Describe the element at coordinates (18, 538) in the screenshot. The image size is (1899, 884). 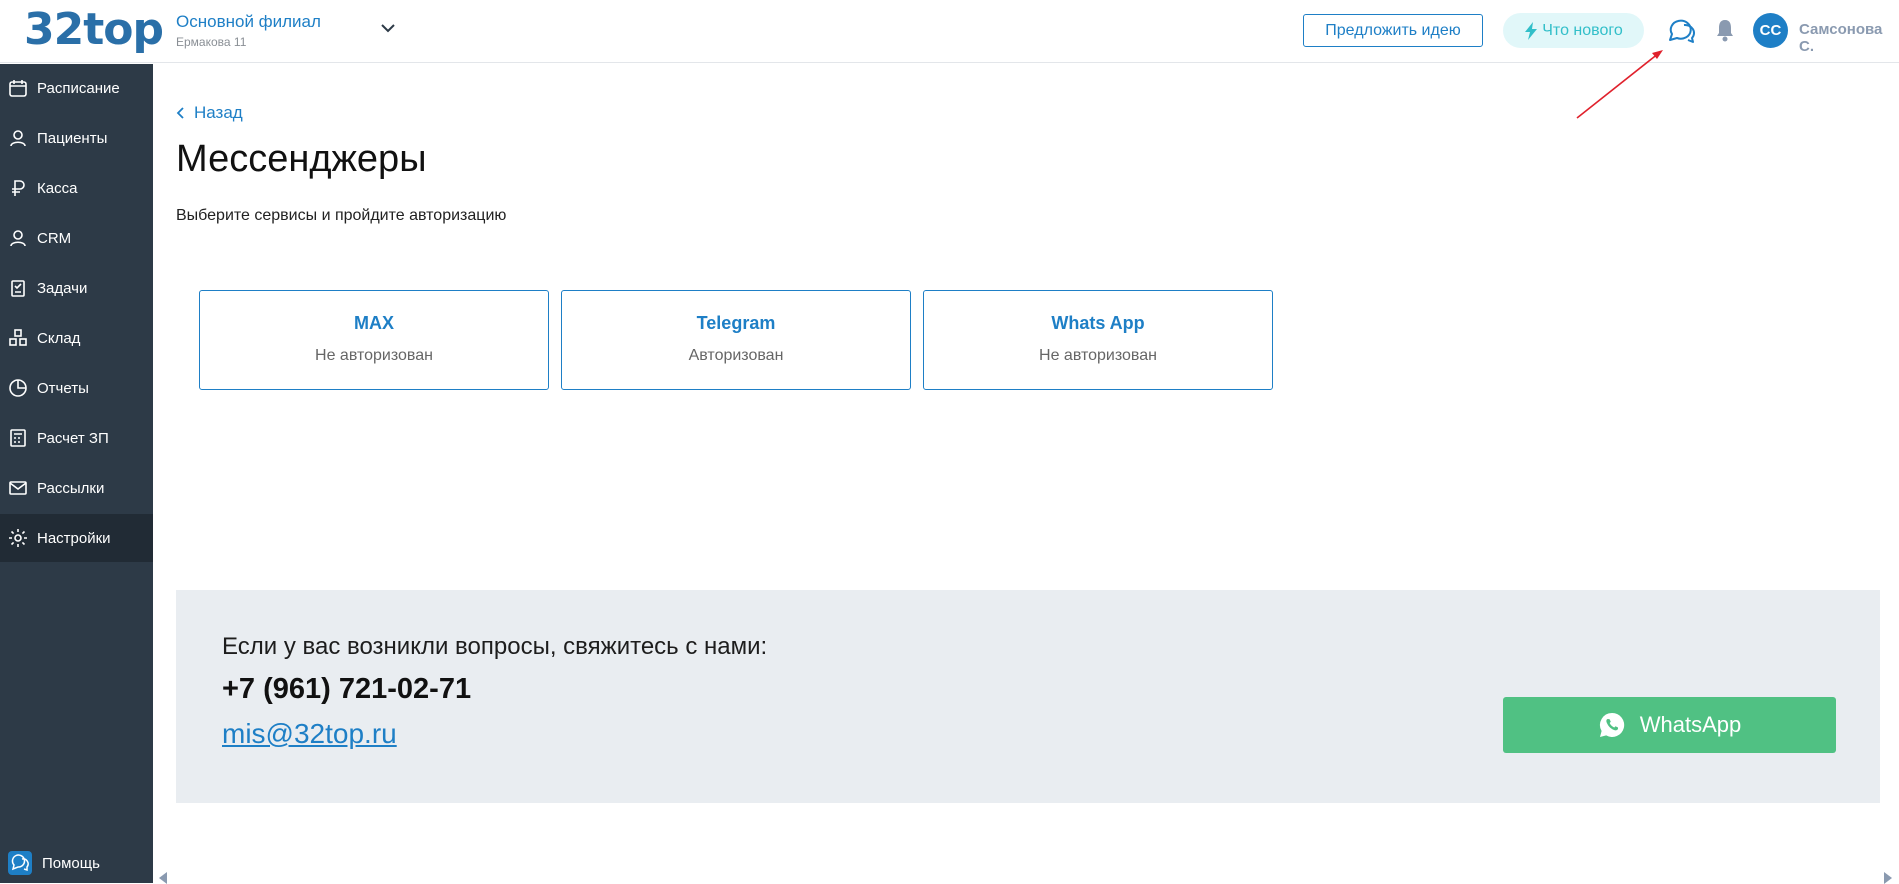
I see `gear-icon` at that location.